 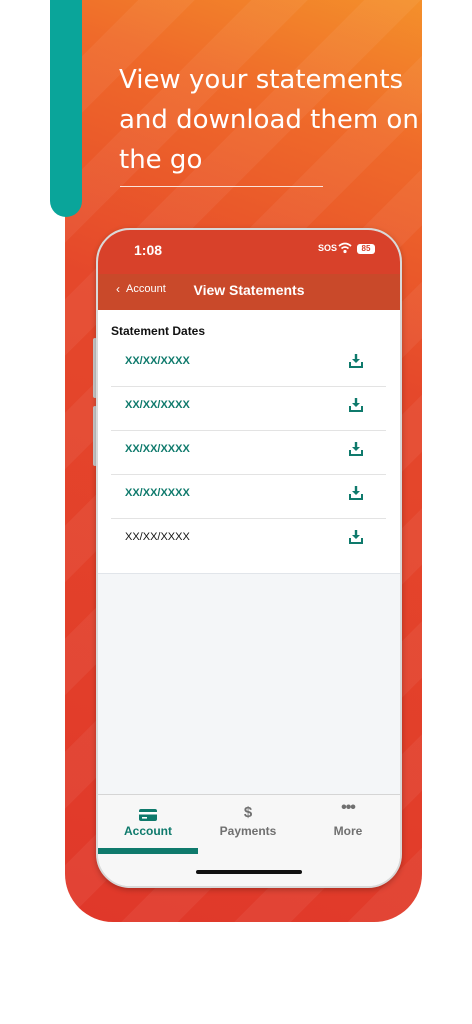 I want to click on accent-bar, so click(x=66, y=108).